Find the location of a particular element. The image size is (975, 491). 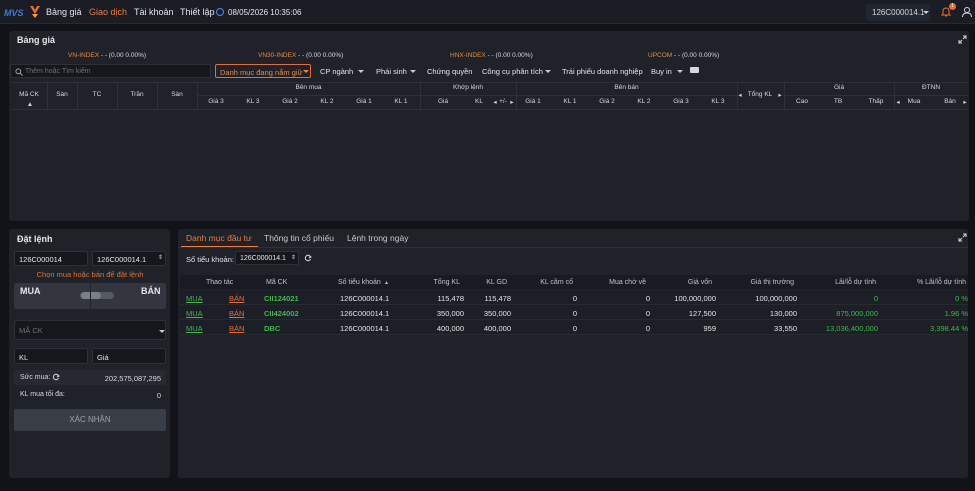

sub-account-label: Số tiểu khoản: is located at coordinates (210, 259).